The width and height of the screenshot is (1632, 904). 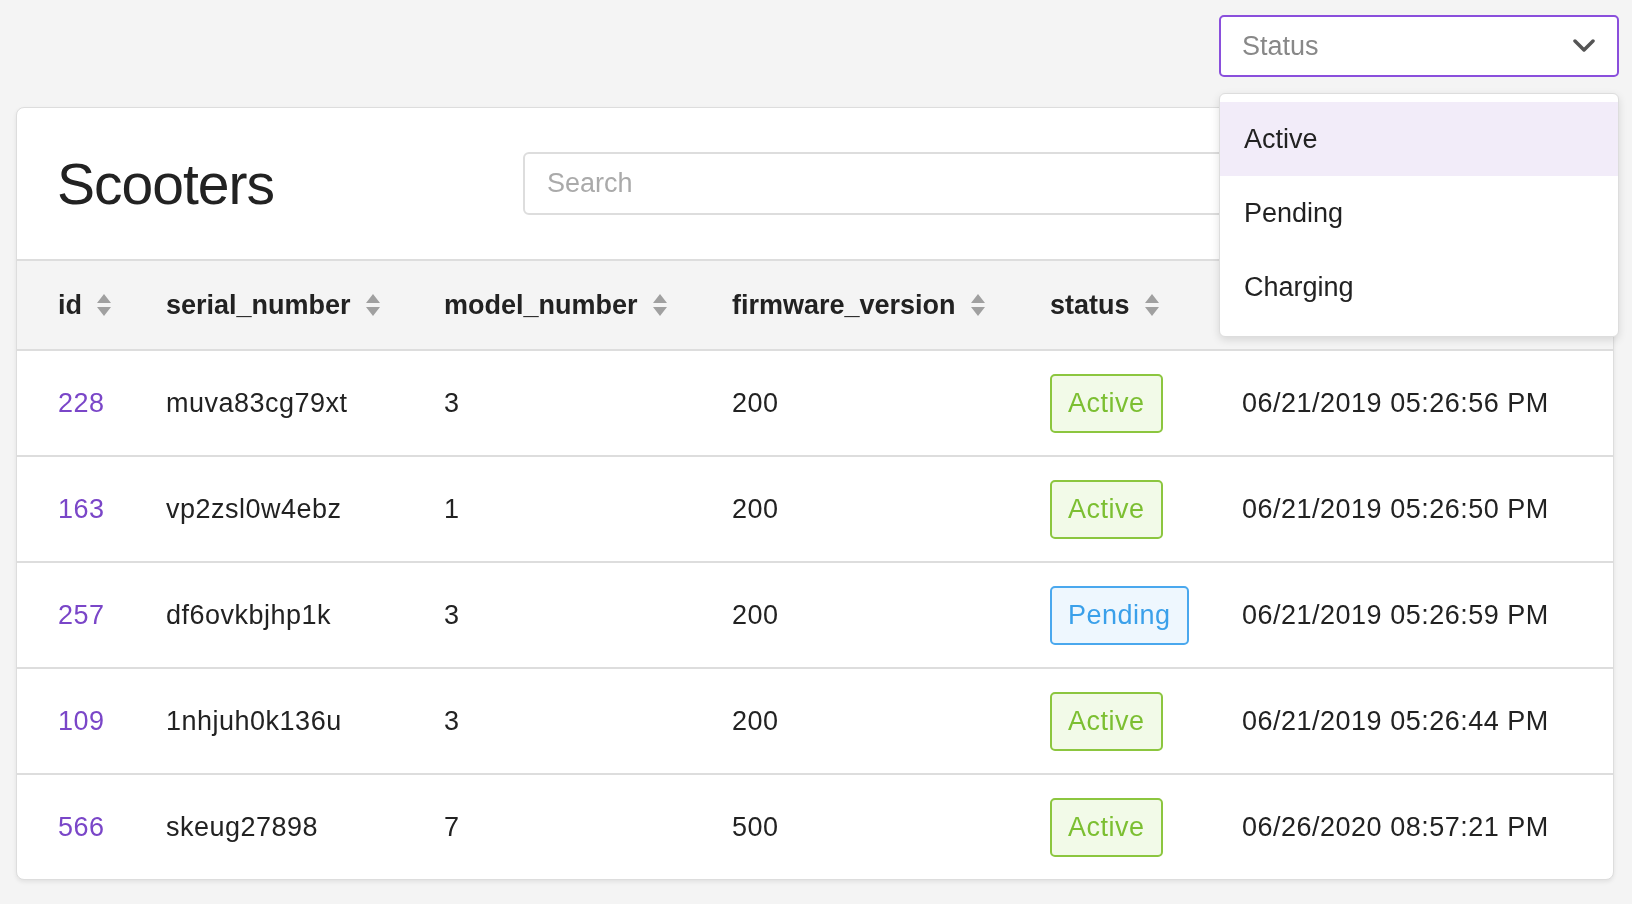 I want to click on table-cell-text: 06/21/2019 05:26:56 PM, so click(x=1396, y=403).